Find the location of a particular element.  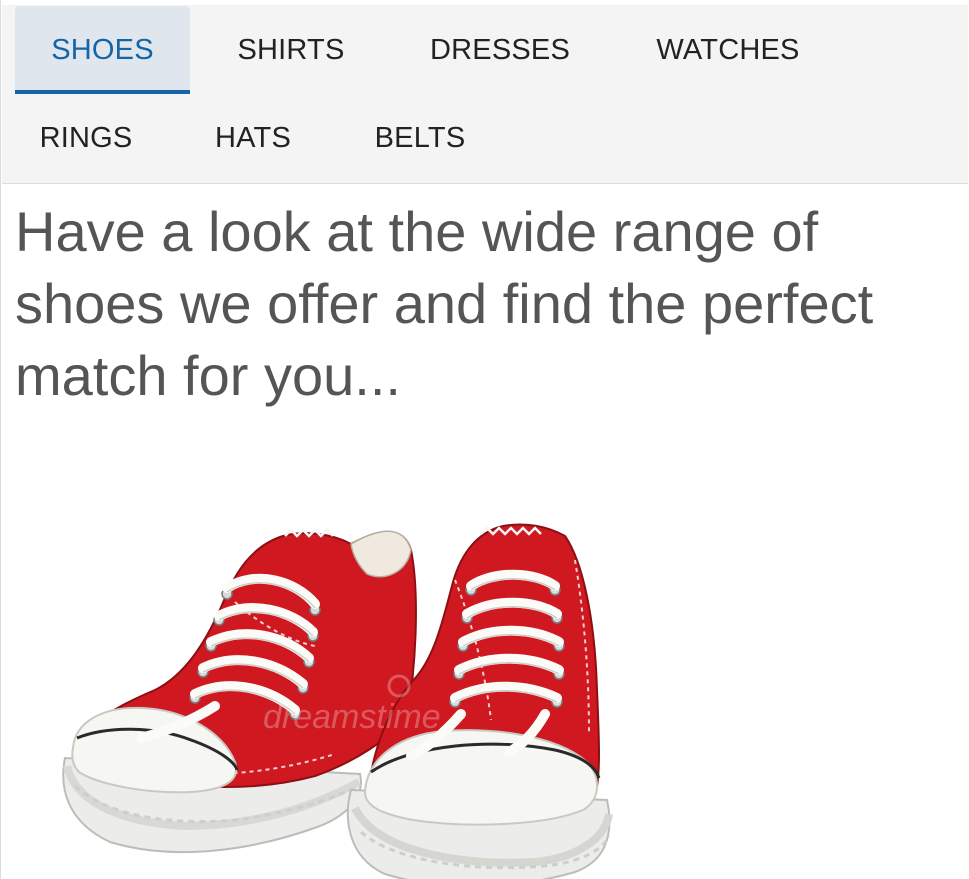

tab-hats: HATS is located at coordinates (253, 138).